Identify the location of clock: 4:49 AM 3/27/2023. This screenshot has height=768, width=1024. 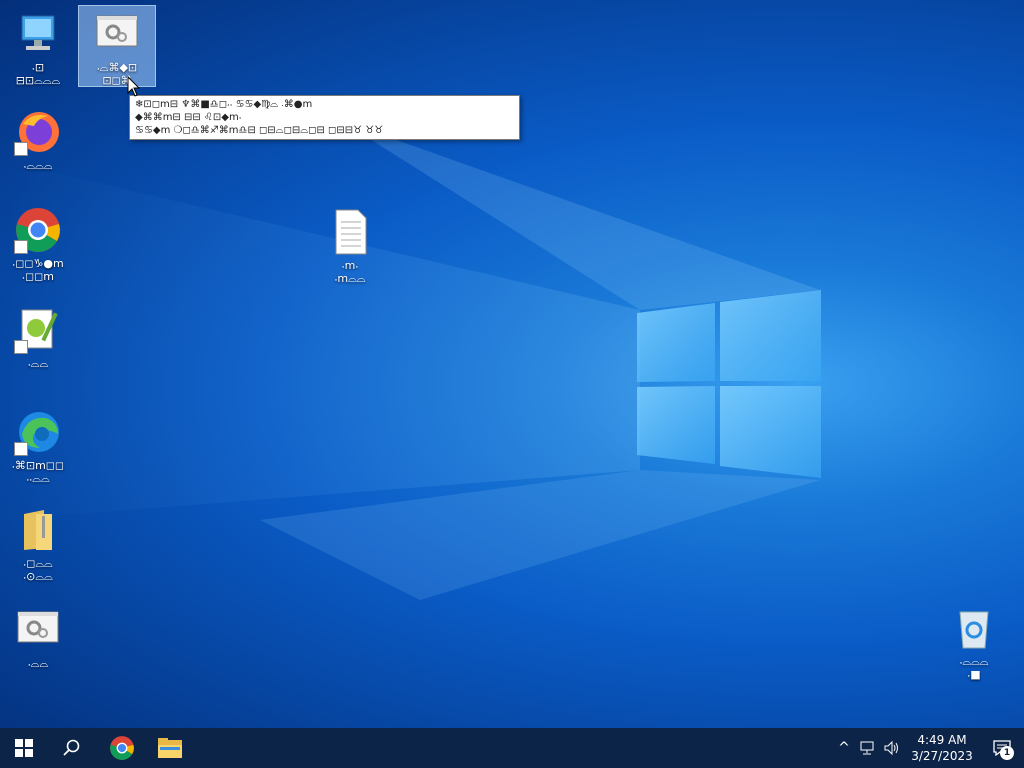
(942, 748).